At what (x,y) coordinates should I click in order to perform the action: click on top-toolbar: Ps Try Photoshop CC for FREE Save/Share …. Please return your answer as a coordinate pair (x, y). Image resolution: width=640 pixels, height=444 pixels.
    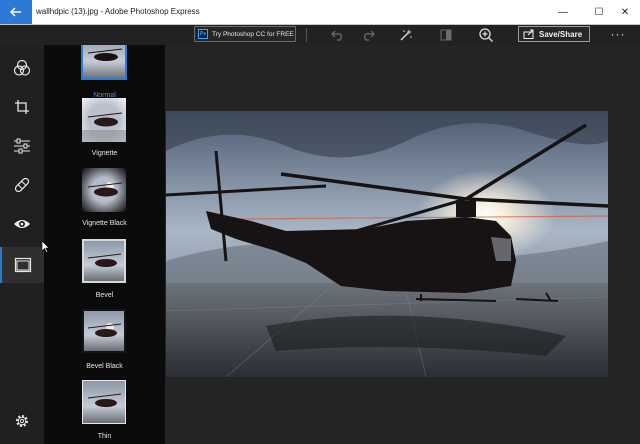
    Looking at the image, I should click on (320, 35).